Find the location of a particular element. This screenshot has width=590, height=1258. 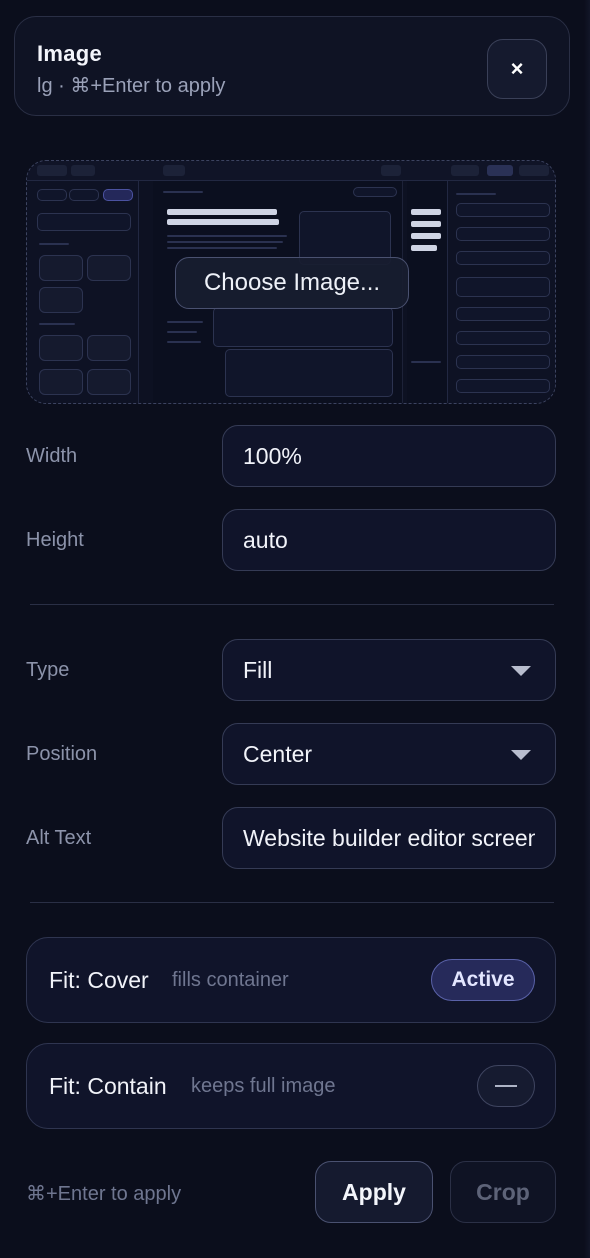

type-value: Fill is located at coordinates (258, 669).